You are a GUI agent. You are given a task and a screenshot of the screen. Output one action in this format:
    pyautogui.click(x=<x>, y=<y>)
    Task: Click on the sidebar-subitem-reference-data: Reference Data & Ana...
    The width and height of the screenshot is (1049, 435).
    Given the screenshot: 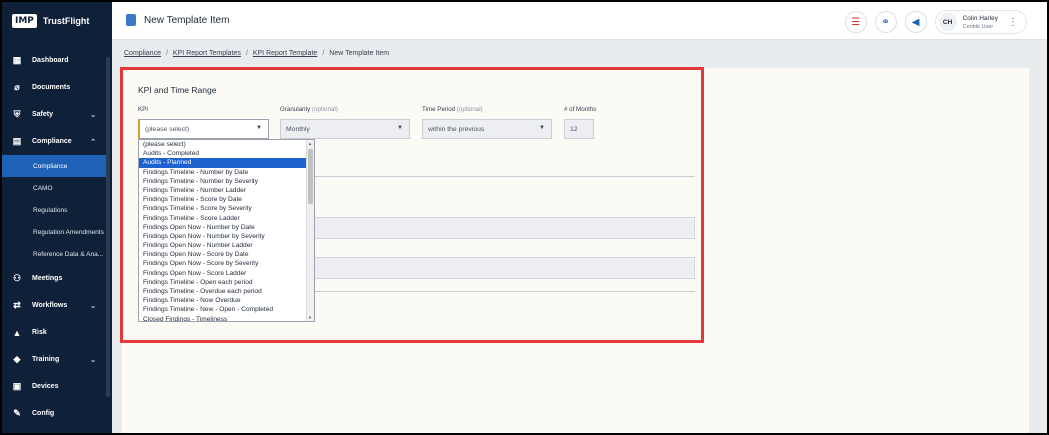 What is the action you would take?
    pyautogui.click(x=55, y=254)
    